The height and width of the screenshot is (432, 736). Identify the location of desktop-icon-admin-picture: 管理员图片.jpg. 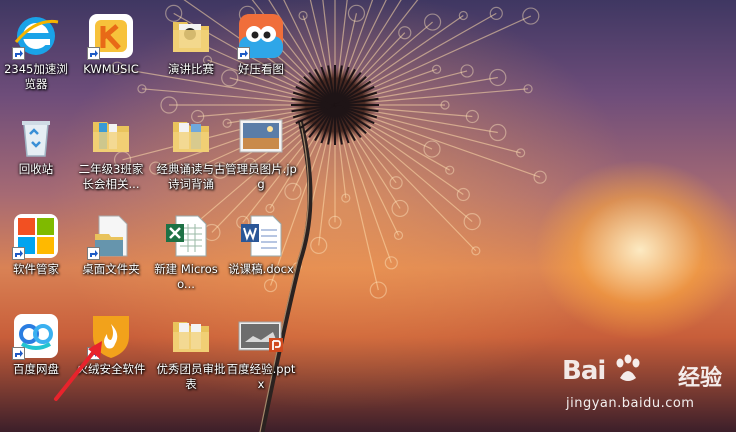
(261, 148).